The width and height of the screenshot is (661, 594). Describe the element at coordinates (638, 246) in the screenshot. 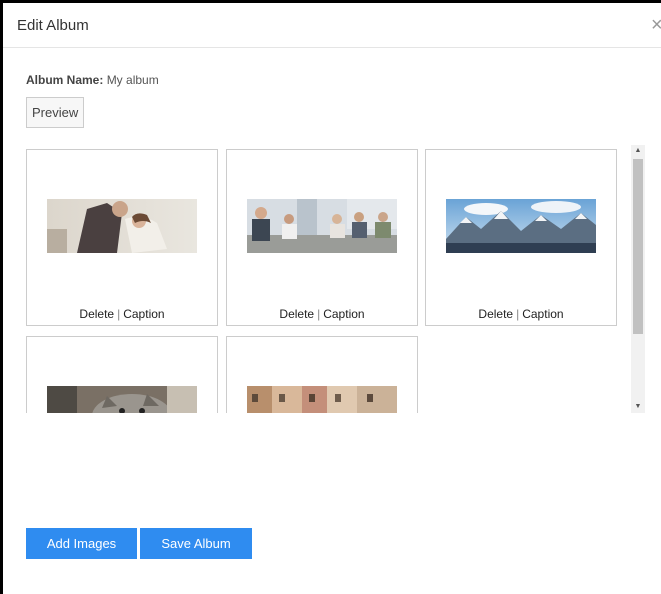

I see `scroll-thumb` at that location.